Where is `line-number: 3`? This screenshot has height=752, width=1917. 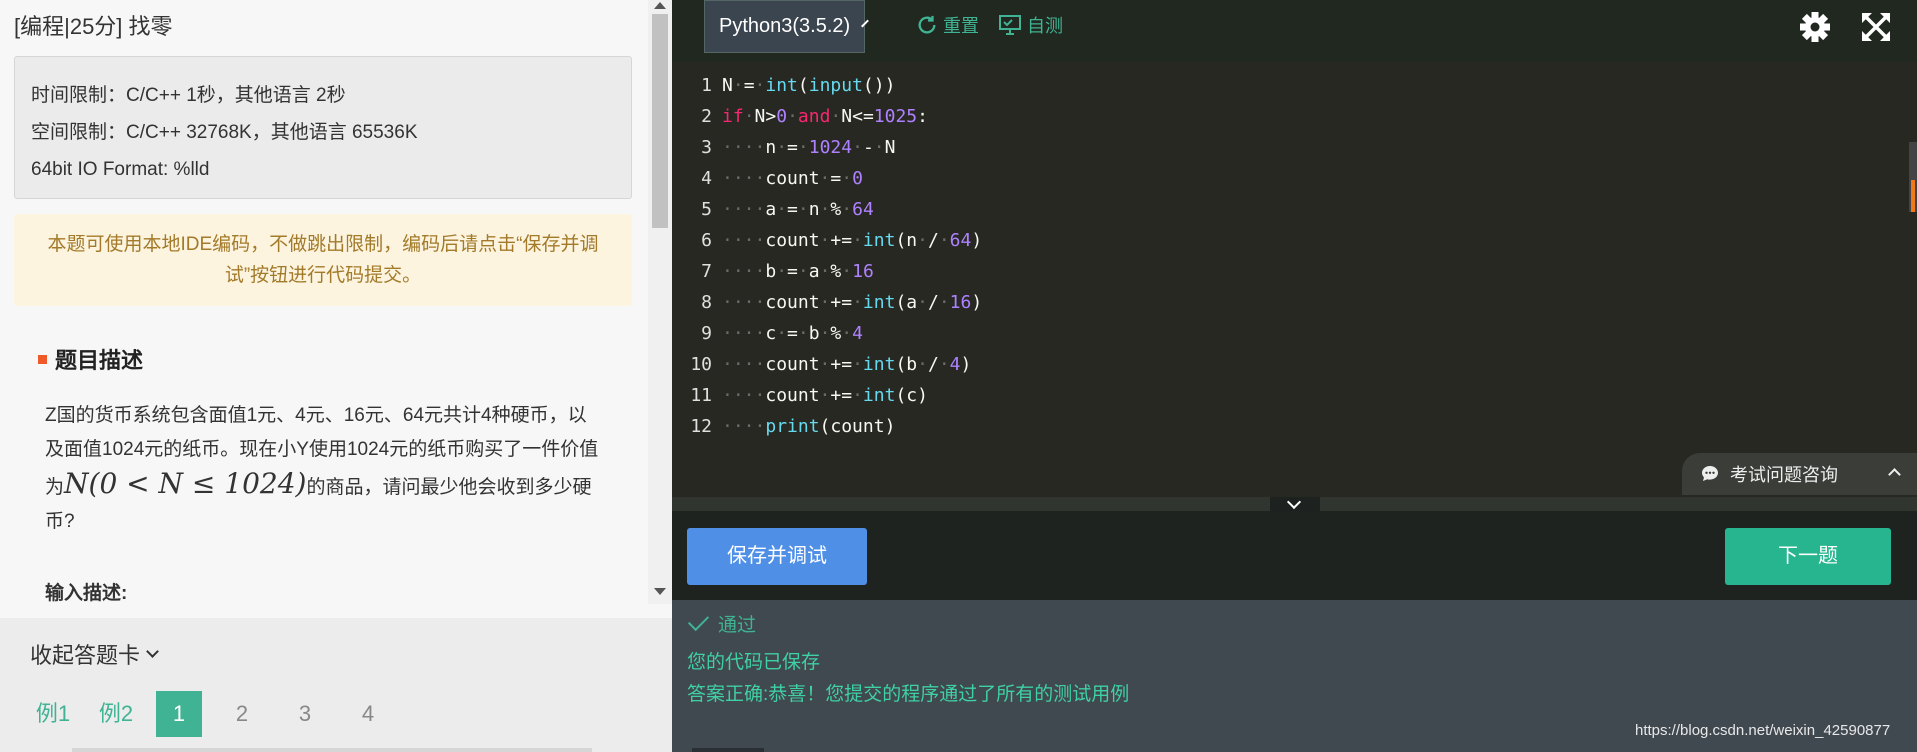
line-number: 3 is located at coordinates (706, 147).